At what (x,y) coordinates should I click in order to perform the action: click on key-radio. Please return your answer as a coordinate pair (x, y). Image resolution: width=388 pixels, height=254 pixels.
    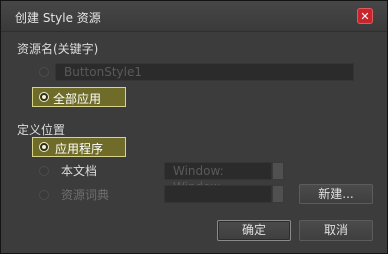
    Looking at the image, I should click on (44, 72).